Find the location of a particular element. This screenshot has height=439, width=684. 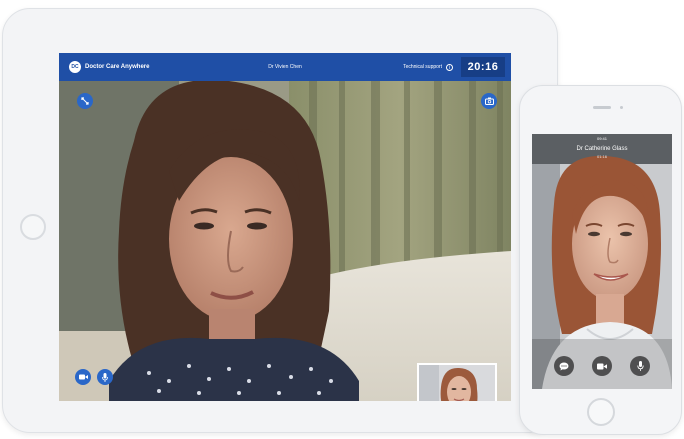

phone-speaker is located at coordinates (602, 107).